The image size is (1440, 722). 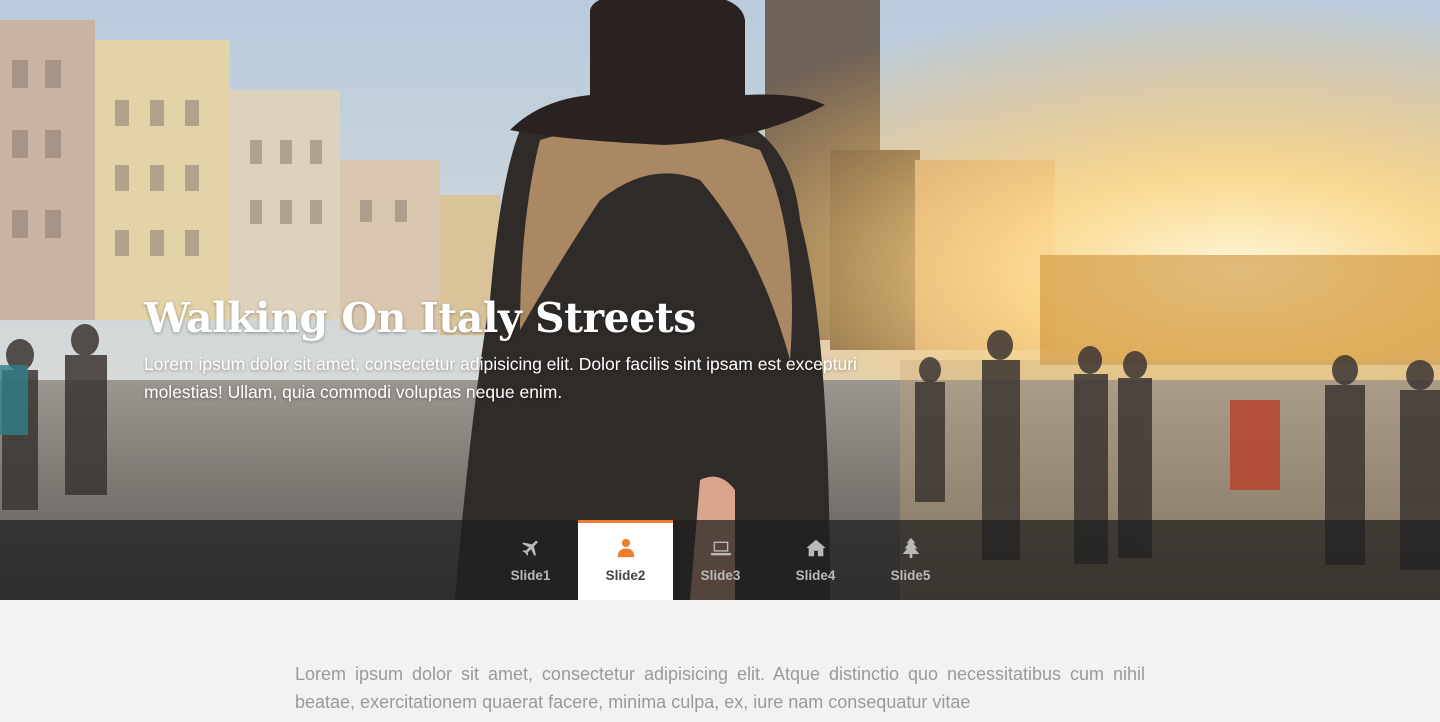 I want to click on tab-label: Slide2, so click(x=625, y=575).